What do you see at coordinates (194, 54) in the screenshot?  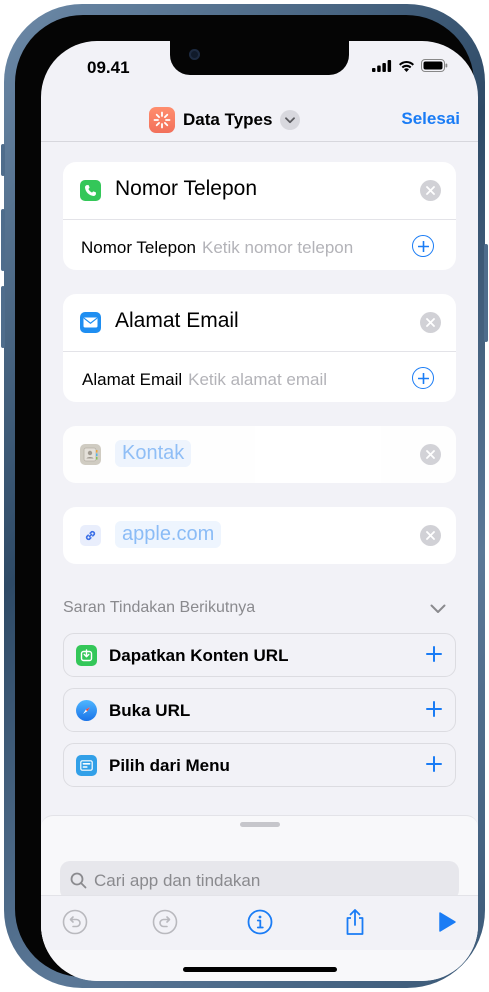 I see `front-camera` at bounding box center [194, 54].